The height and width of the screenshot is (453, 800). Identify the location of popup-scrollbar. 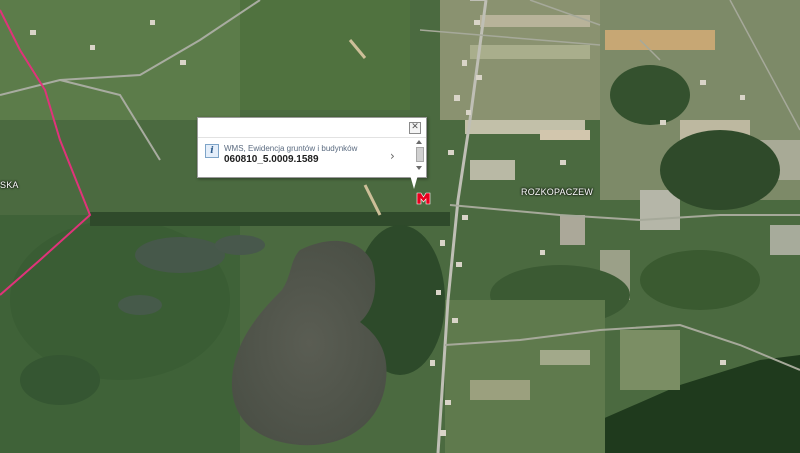
(420, 156).